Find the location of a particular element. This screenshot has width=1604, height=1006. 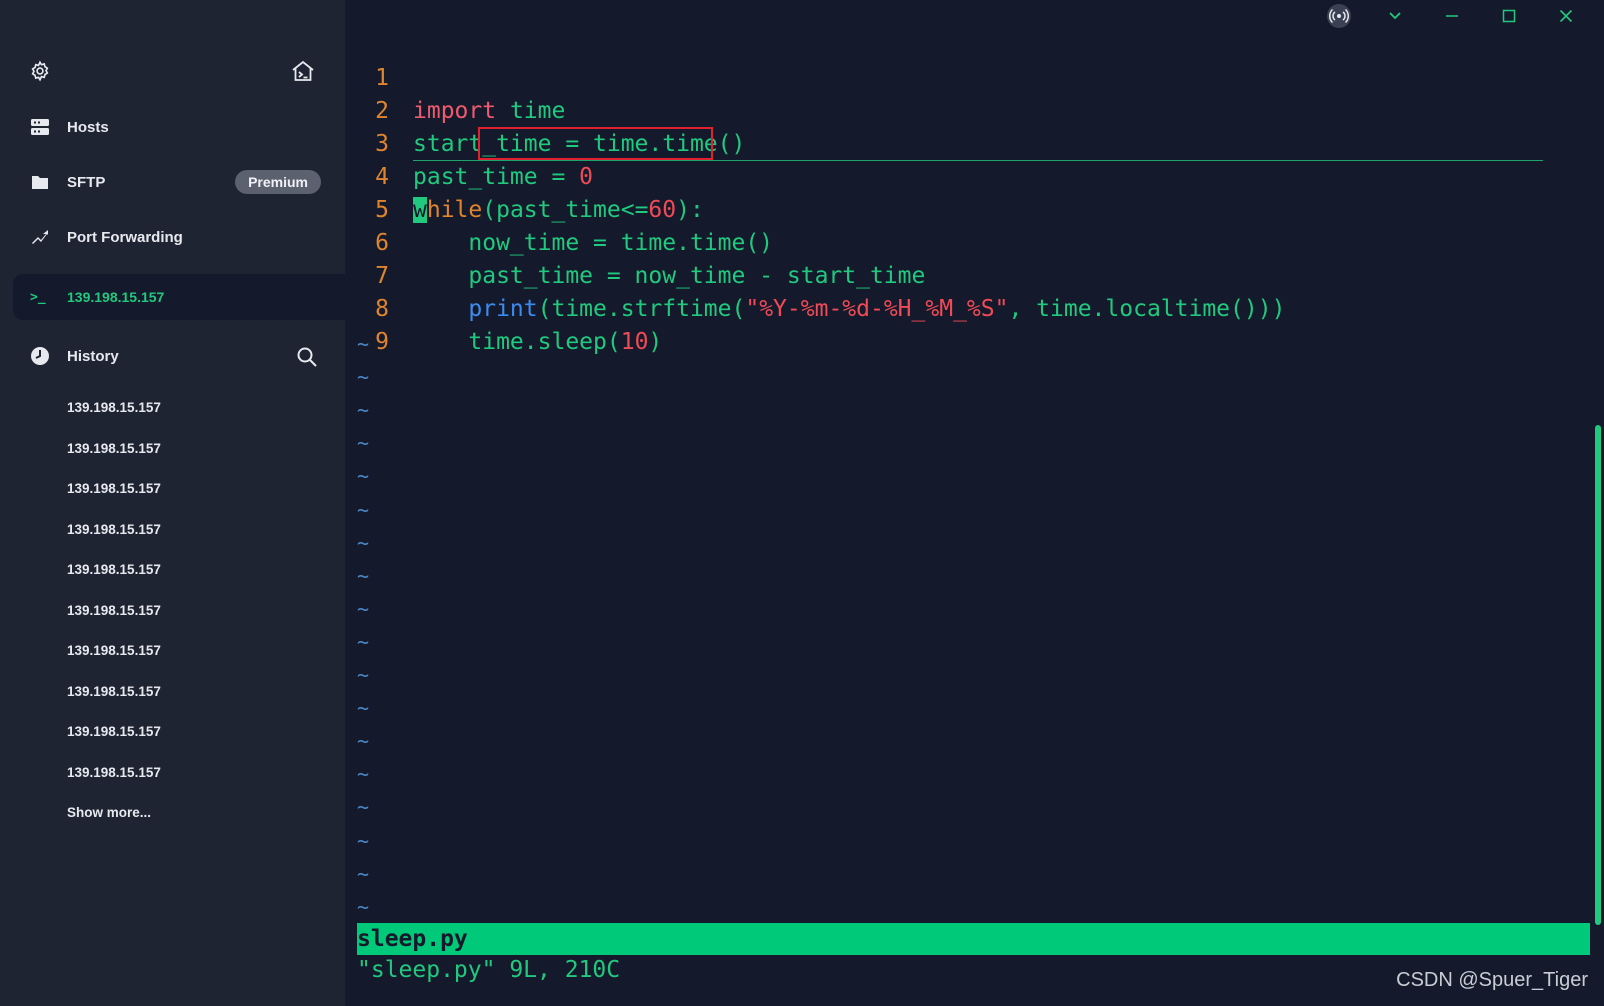

nav-sftp-label: SFTP is located at coordinates (86, 182).